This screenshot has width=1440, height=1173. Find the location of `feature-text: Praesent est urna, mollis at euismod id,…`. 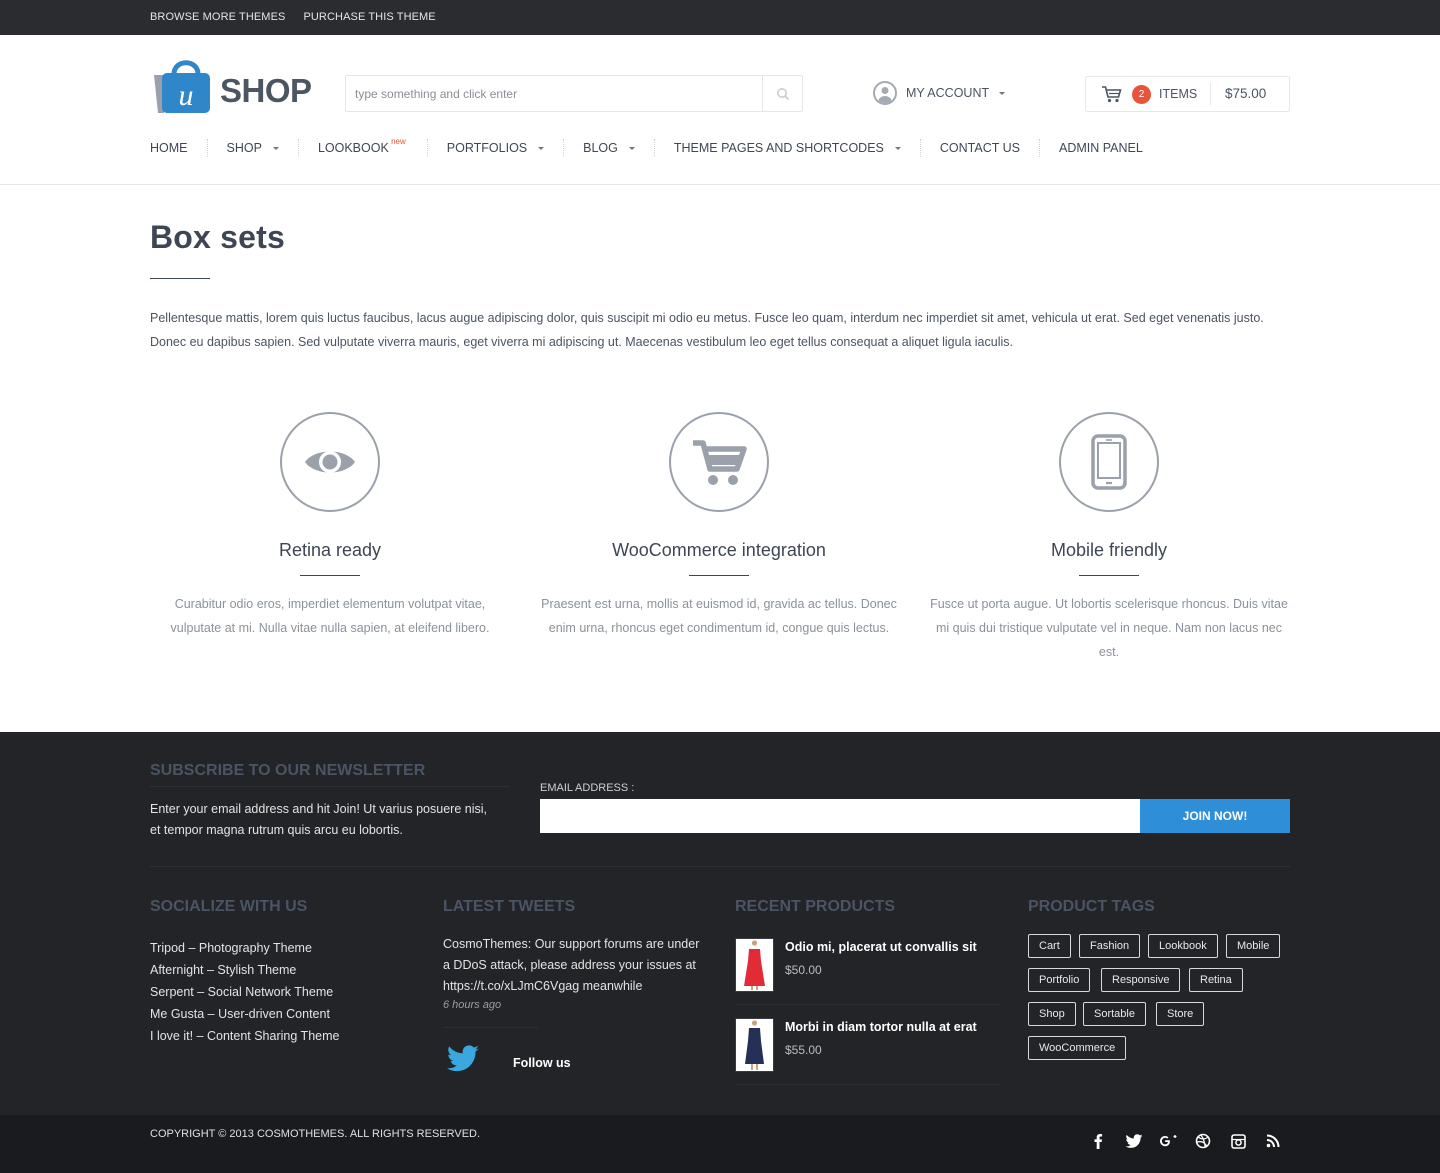

feature-text: Praesent est urna, mollis at euismod id,… is located at coordinates (719, 616).